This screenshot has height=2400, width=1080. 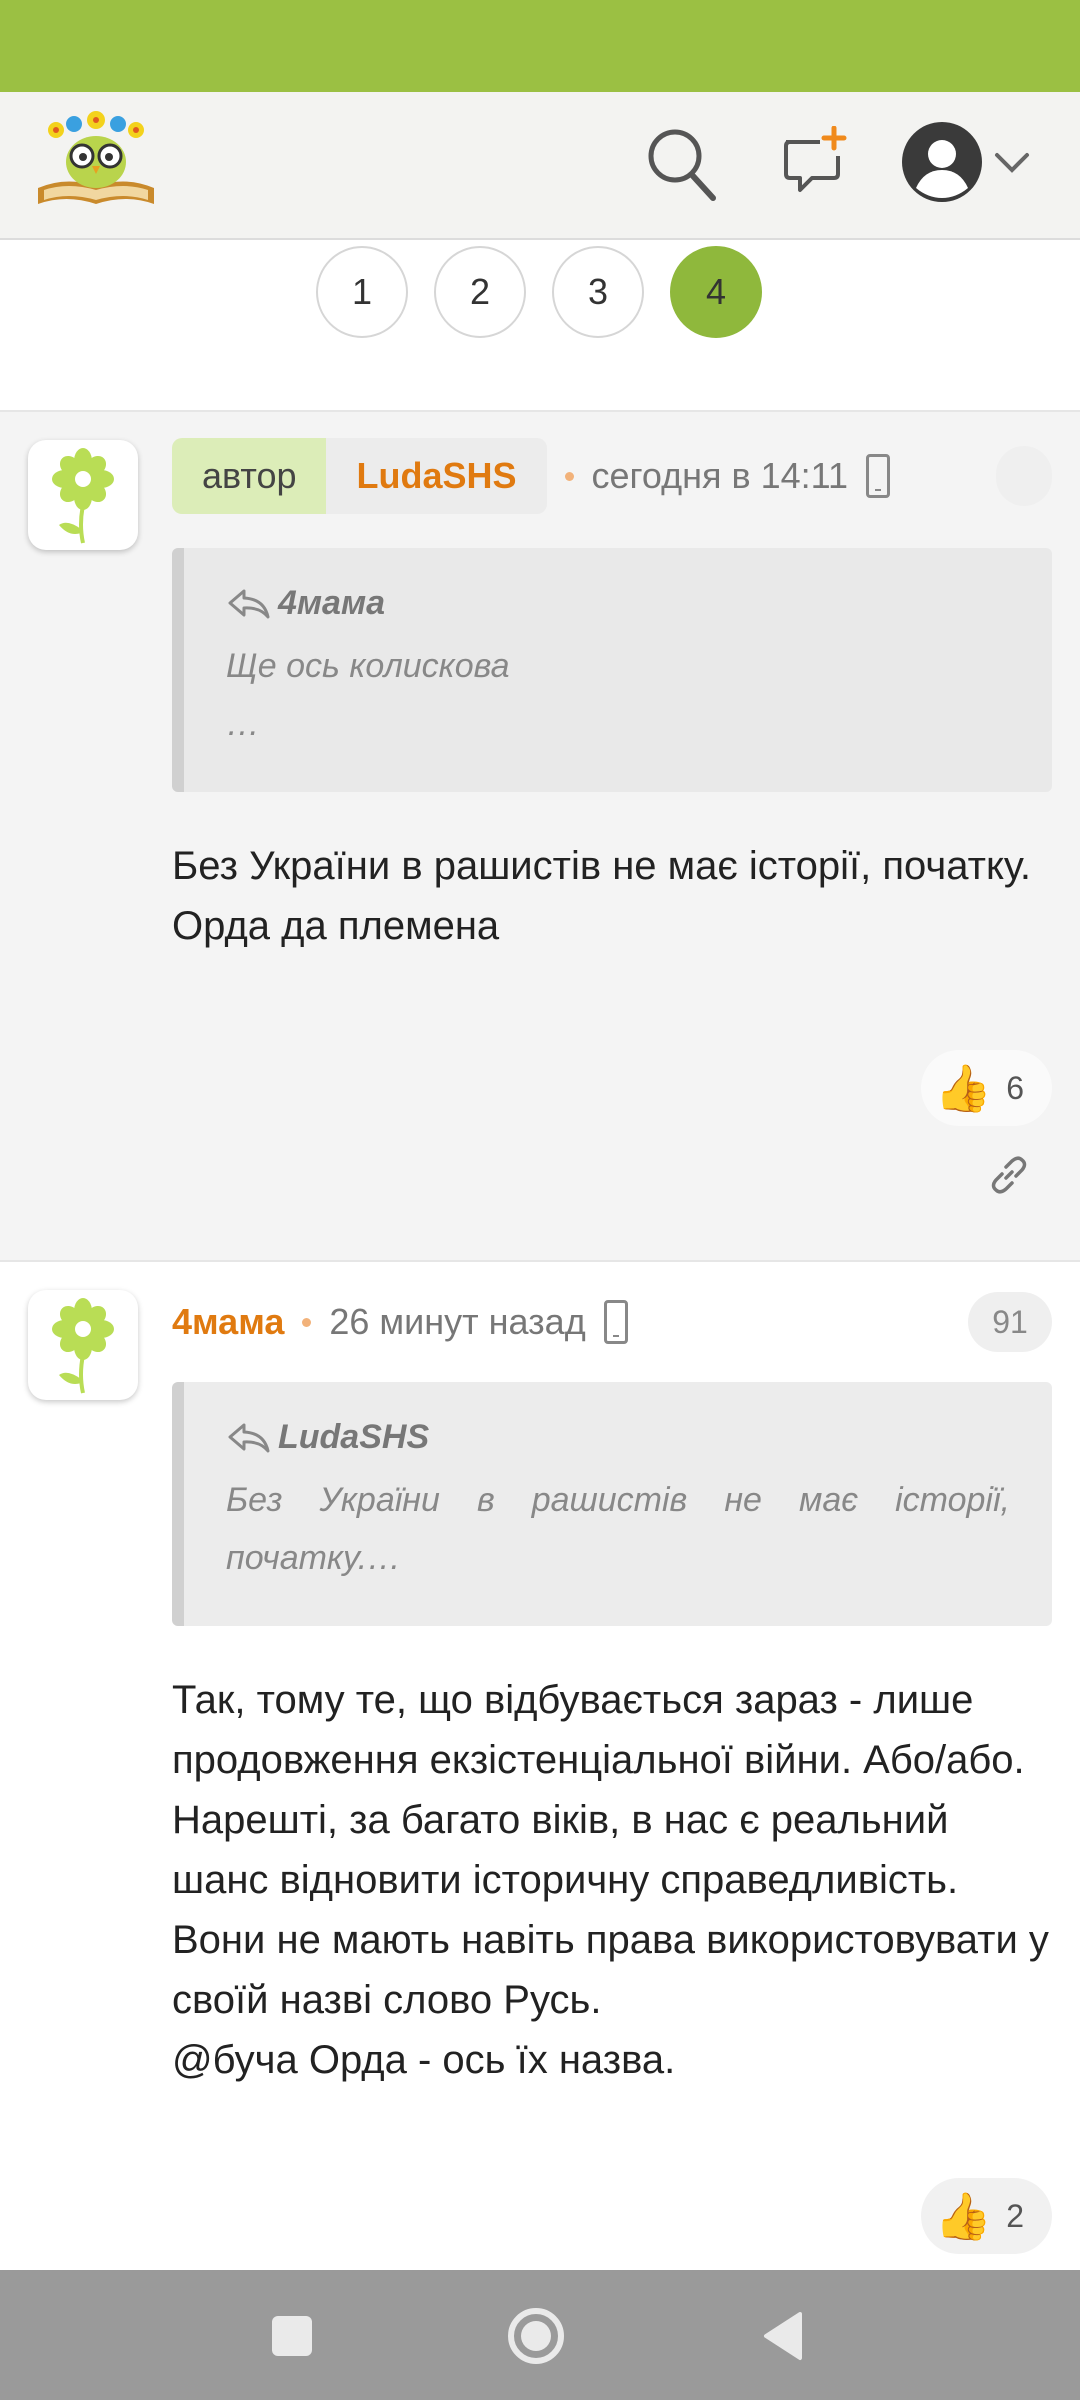 I want to click on post-counter, so click(x=1024, y=476).